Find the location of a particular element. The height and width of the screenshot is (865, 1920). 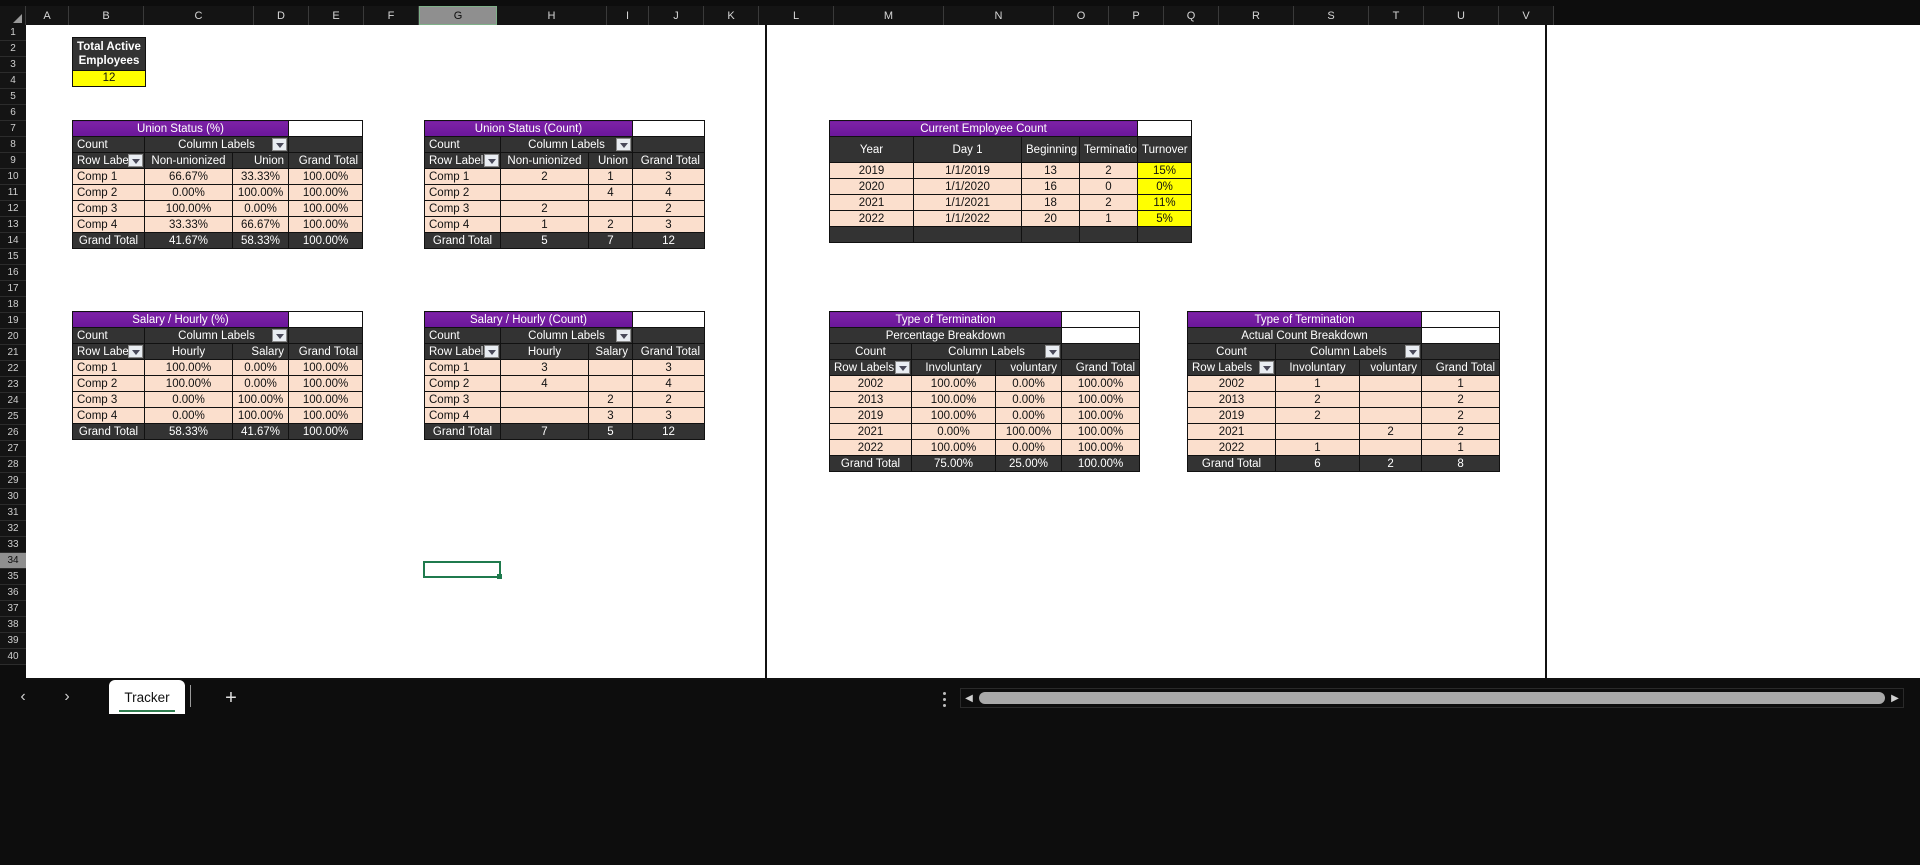

column-header-d: D is located at coordinates (281, 15).